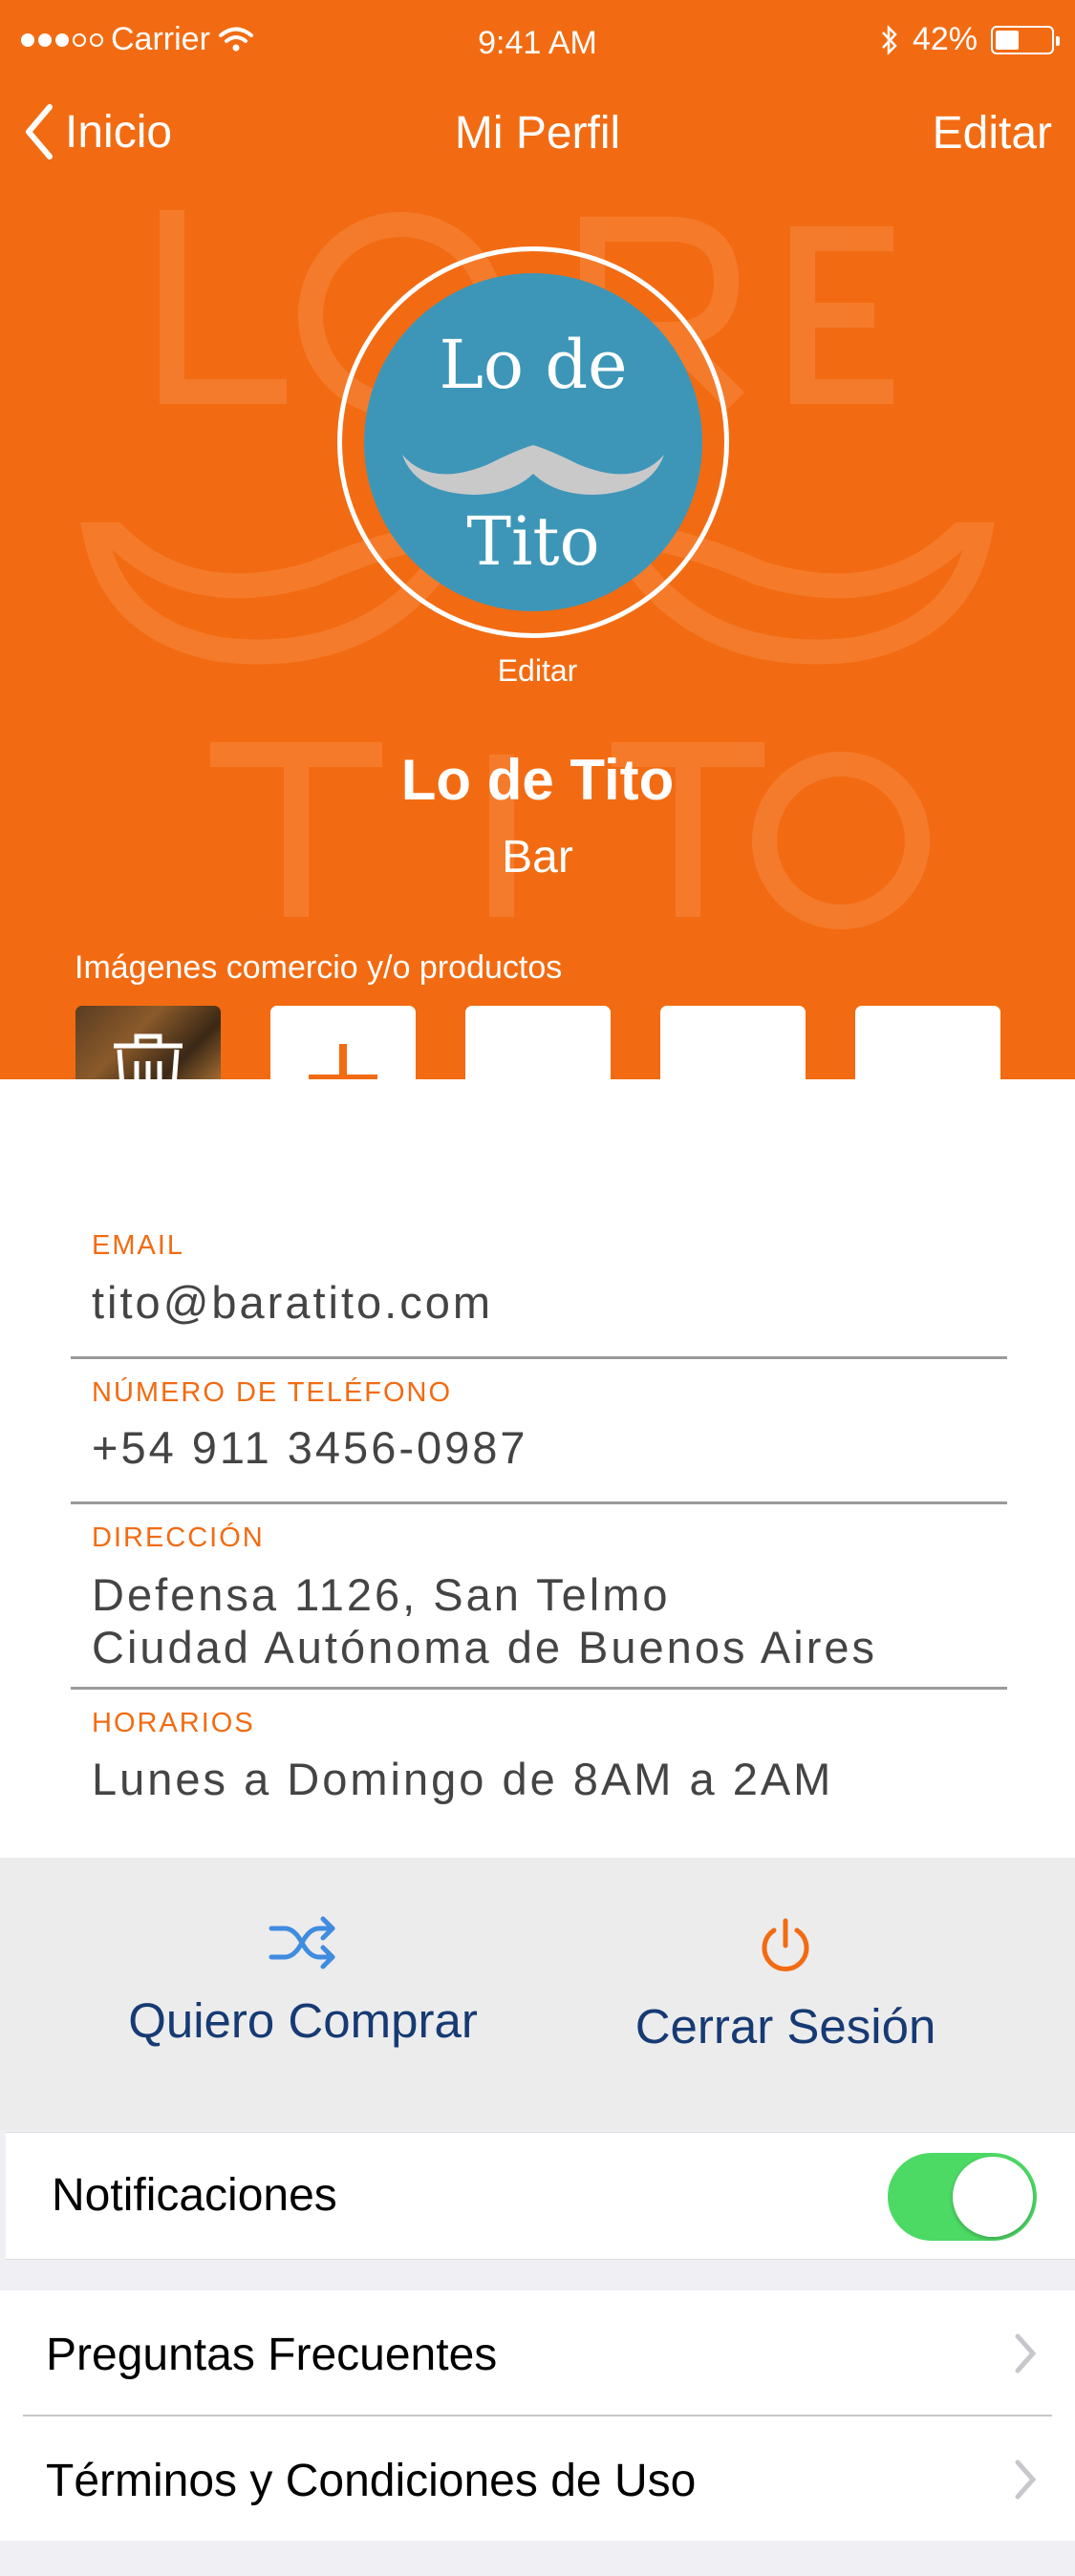 The image size is (1075, 2576). I want to click on bluetooth-icon, so click(890, 39).